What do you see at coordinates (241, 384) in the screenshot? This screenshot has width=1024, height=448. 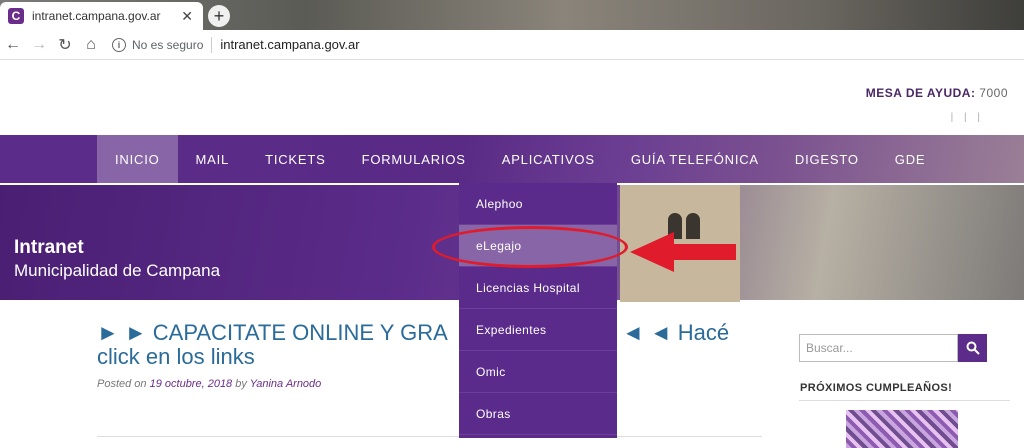 I see `by-label: by` at bounding box center [241, 384].